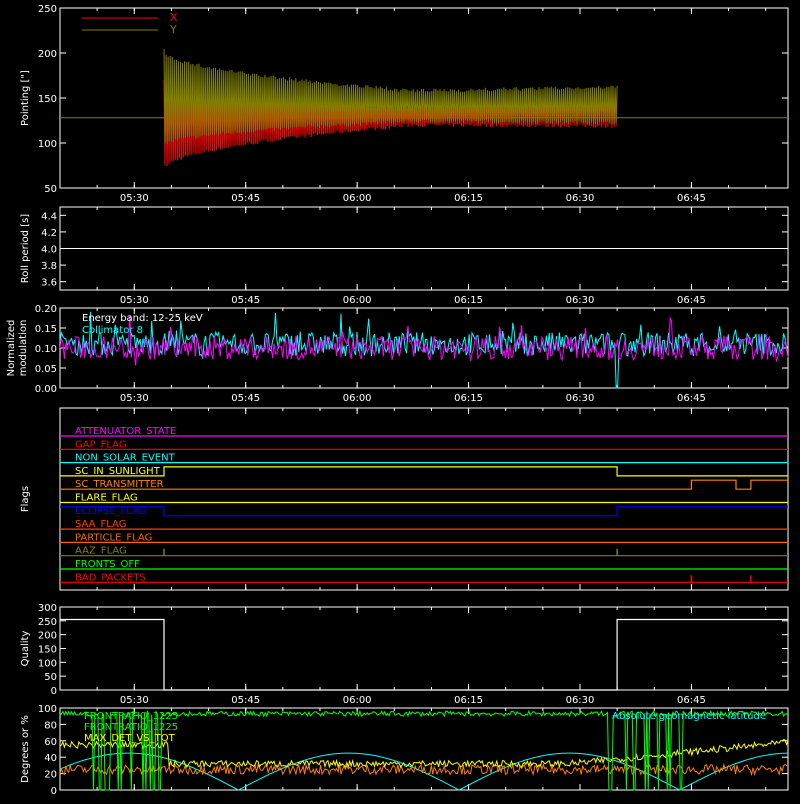 This screenshot has height=804, width=800. I want to click on y-tick-label: 300, so click(47, 608).